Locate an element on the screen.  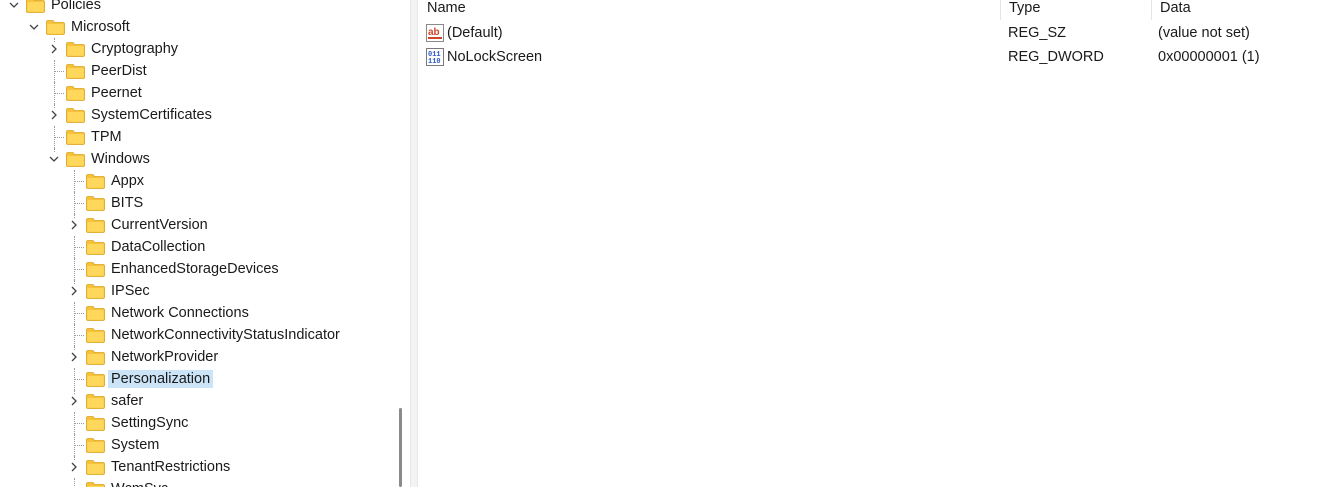
tree-item-tenantrestrictions: TenantRestrictions is located at coordinates (196, 467).